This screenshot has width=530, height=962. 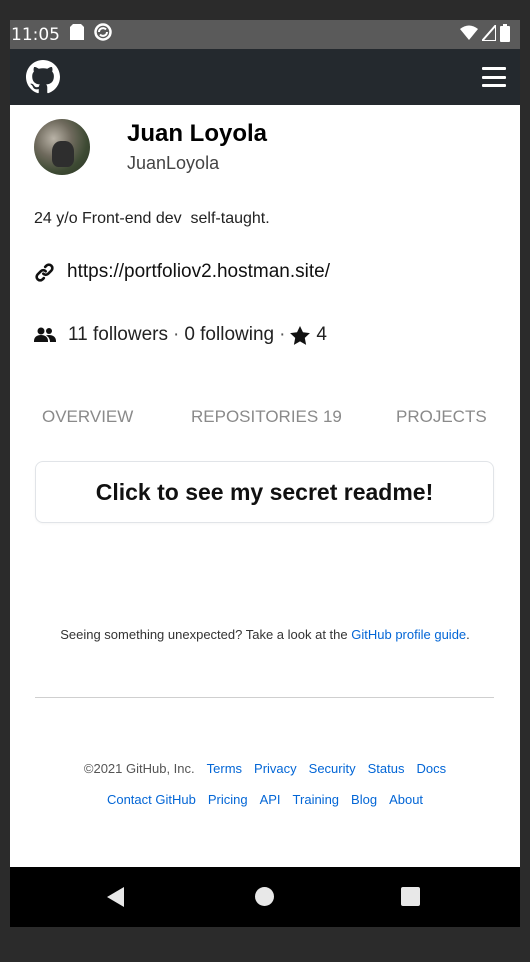 I want to click on stars-count: 4, so click(x=321, y=335).